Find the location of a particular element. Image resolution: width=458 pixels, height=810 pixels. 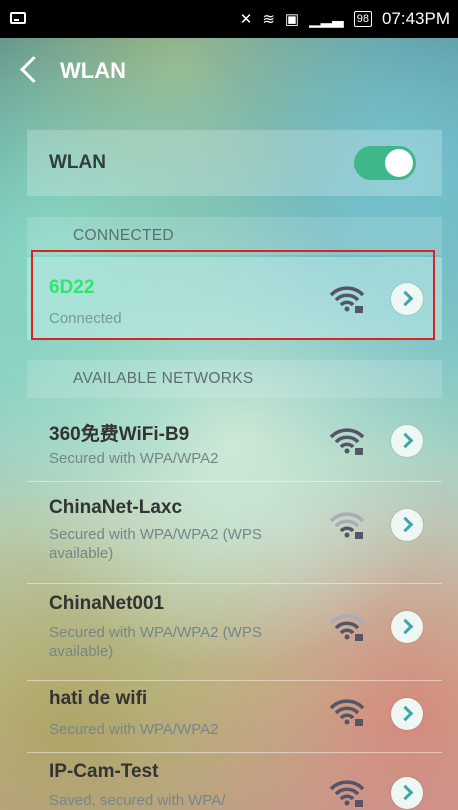

sim-icon: ▣ is located at coordinates (292, 19).